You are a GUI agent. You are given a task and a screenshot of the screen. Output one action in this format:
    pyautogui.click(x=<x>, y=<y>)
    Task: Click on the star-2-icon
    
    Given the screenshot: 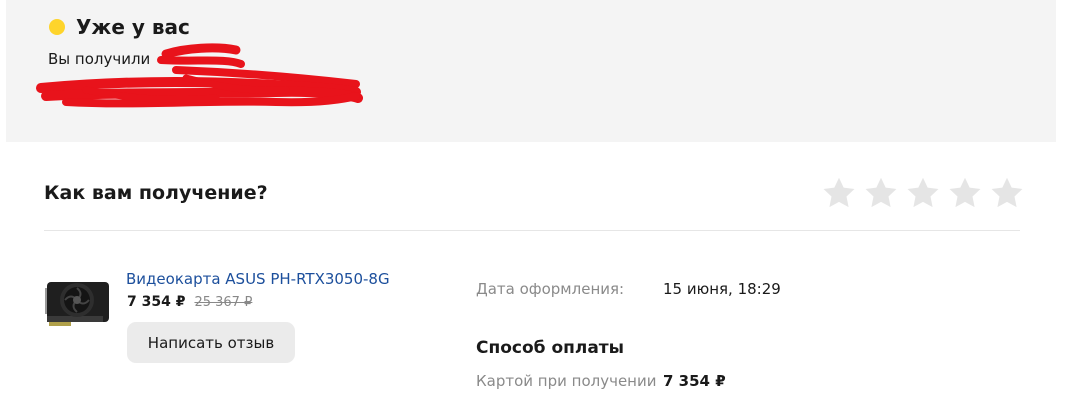 What is the action you would take?
    pyautogui.click(x=881, y=193)
    